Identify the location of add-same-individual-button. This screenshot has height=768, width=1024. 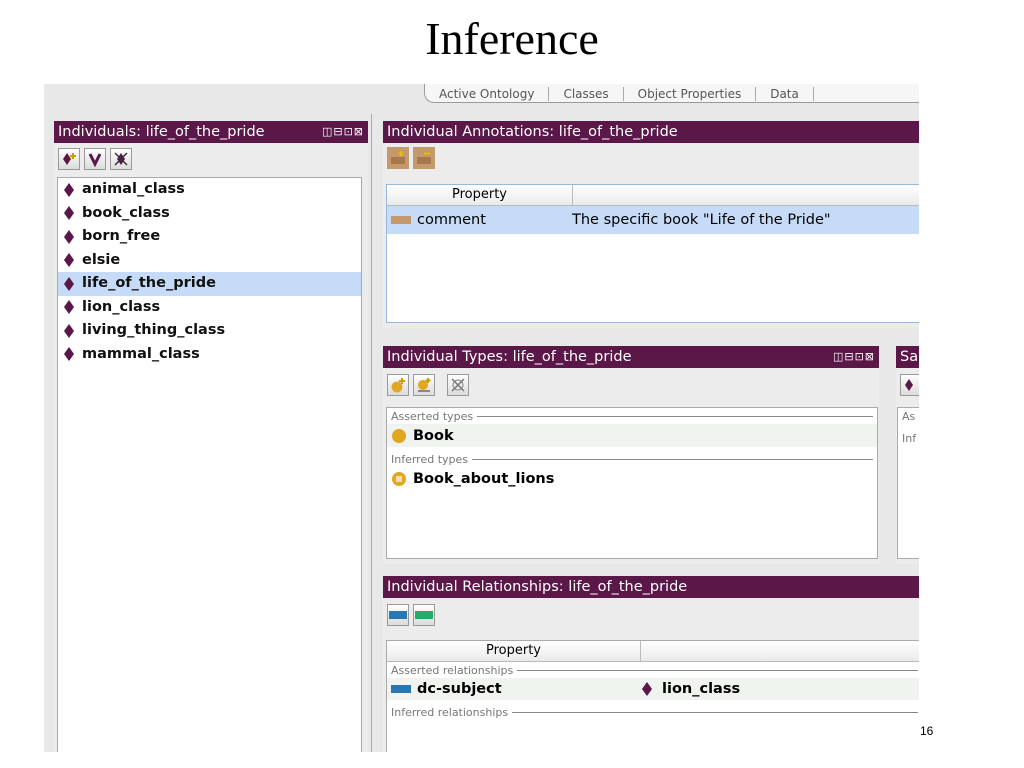
(909, 385).